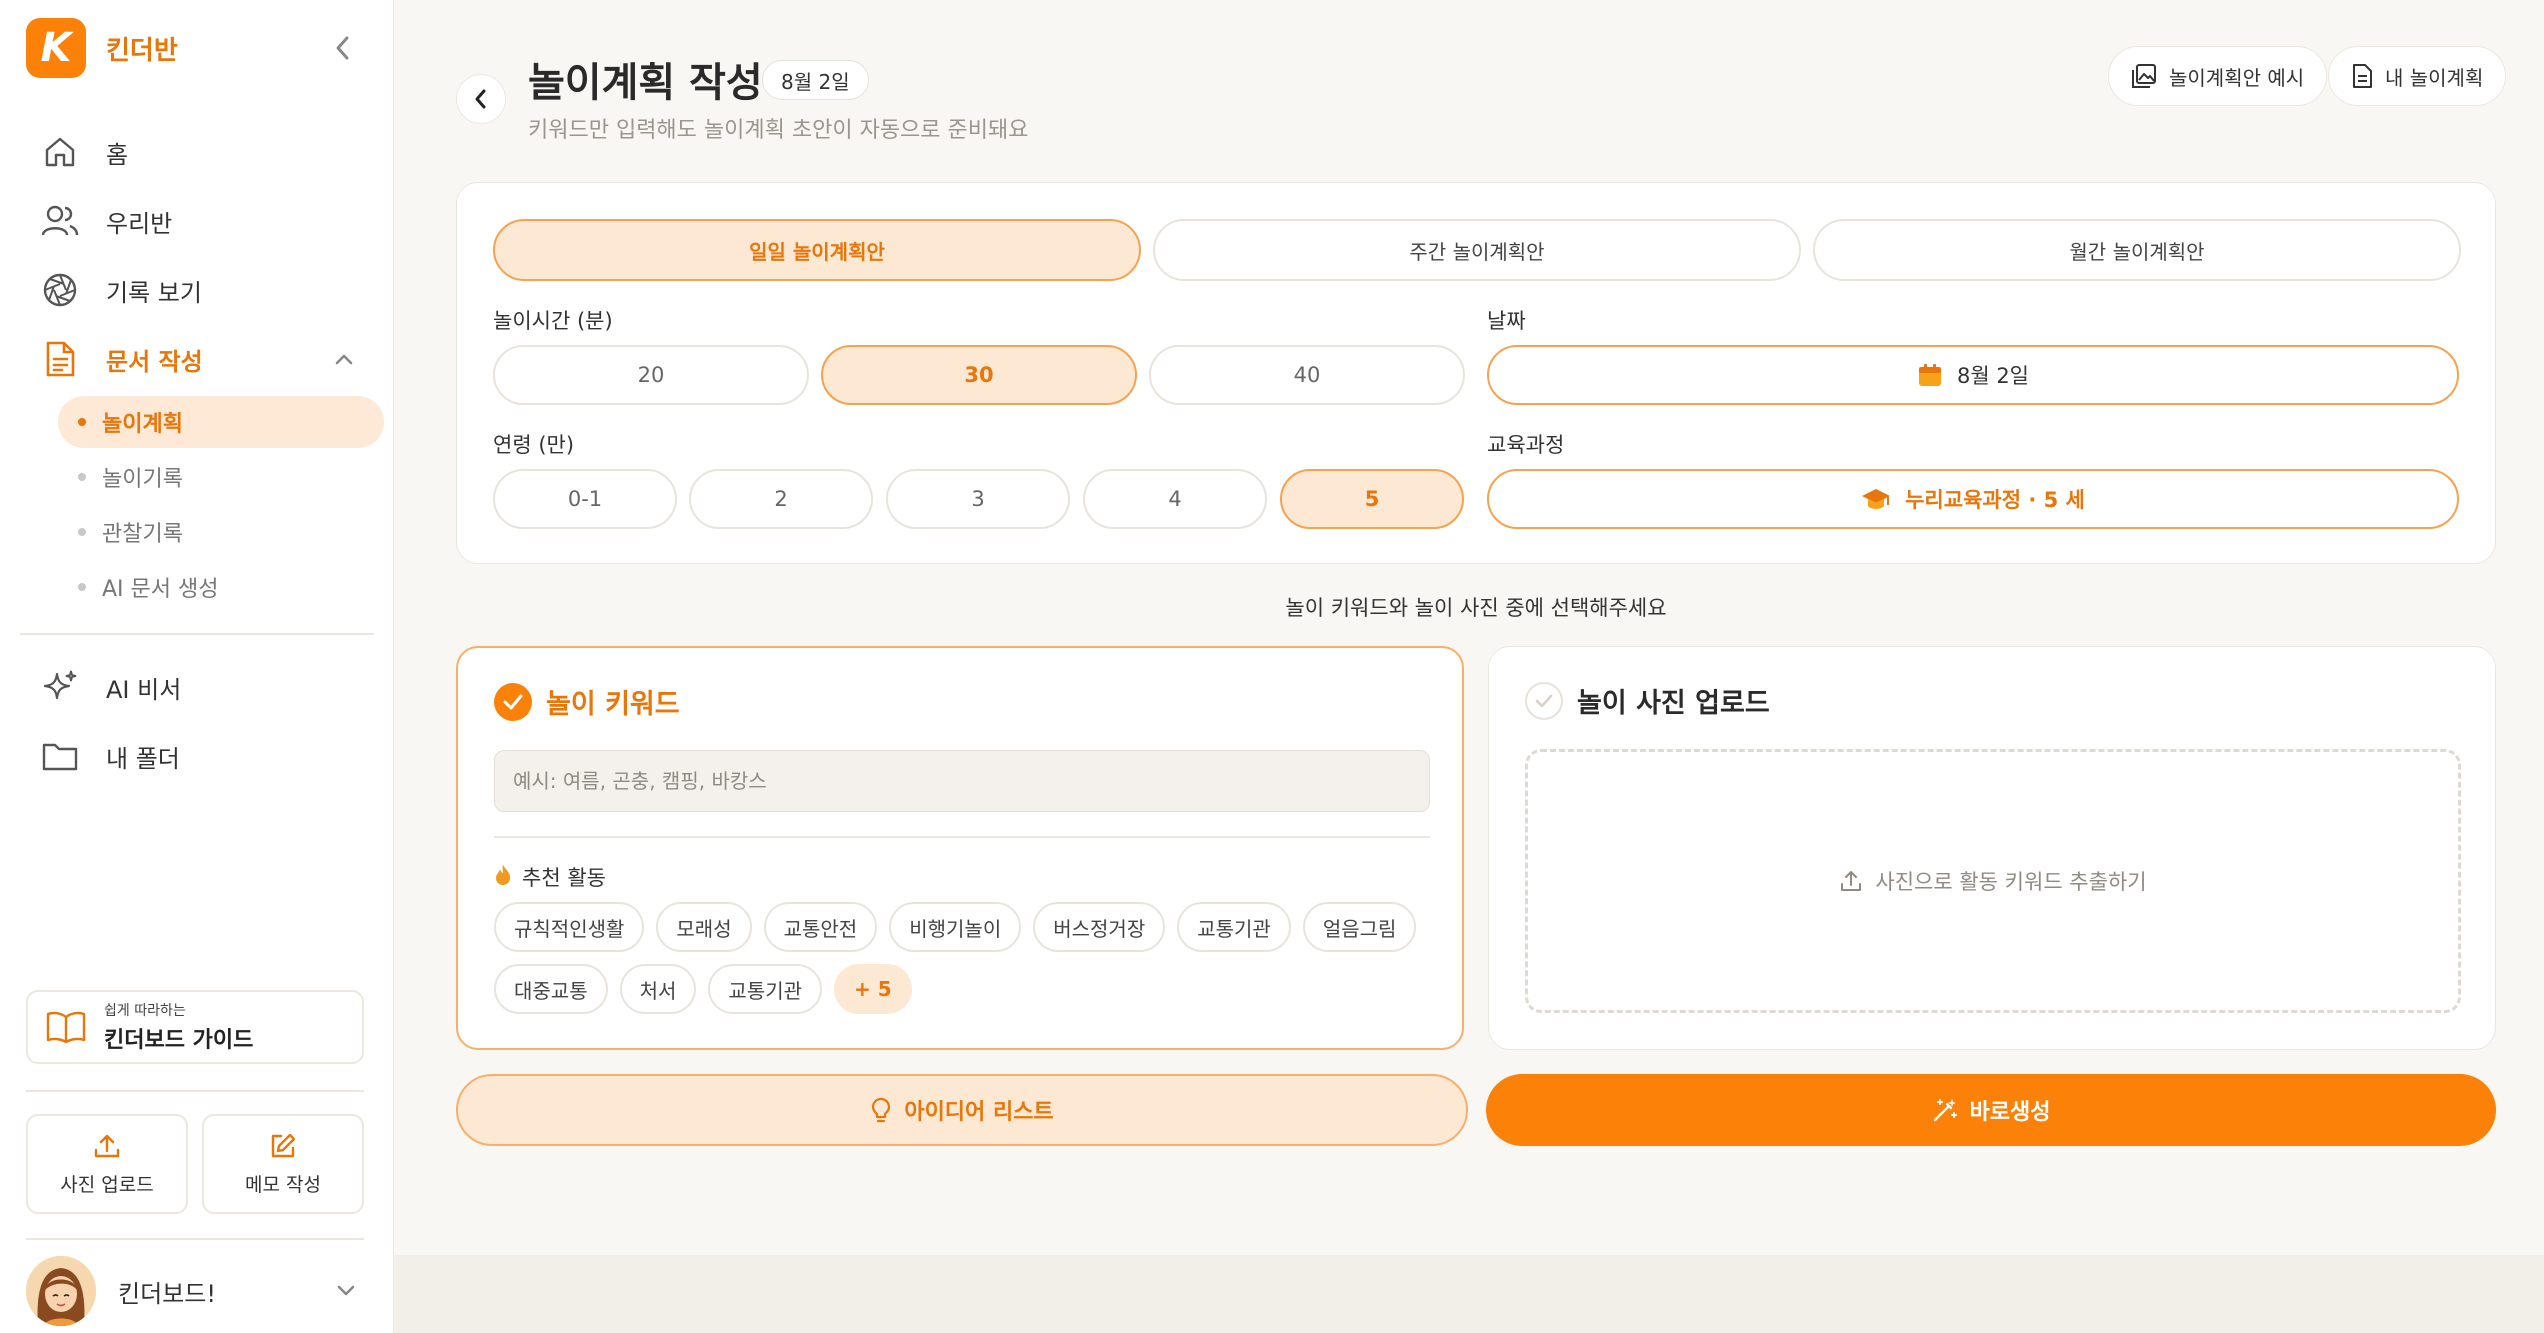 Image resolution: width=2544 pixels, height=1333 pixels. What do you see at coordinates (781, 499) in the screenshot?
I see `age-option-2: 2` at bounding box center [781, 499].